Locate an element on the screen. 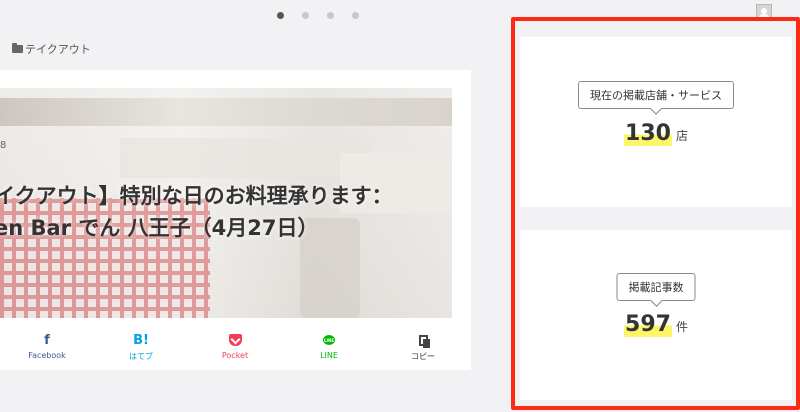 This screenshot has width=800, height=412. share-line-label: LINE is located at coordinates (329, 355).